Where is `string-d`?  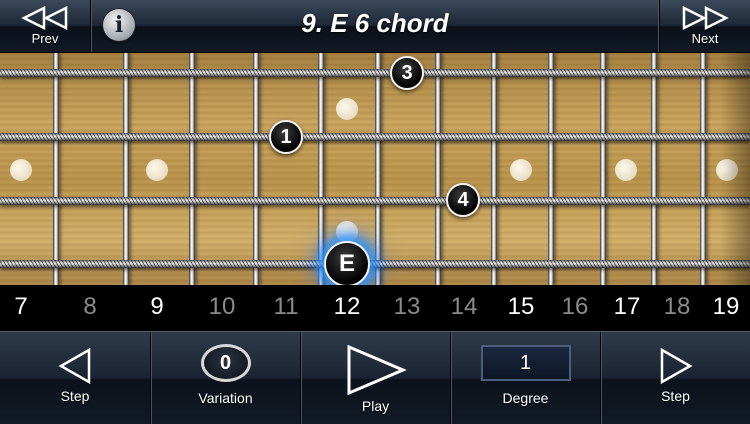
string-d is located at coordinates (375, 137).